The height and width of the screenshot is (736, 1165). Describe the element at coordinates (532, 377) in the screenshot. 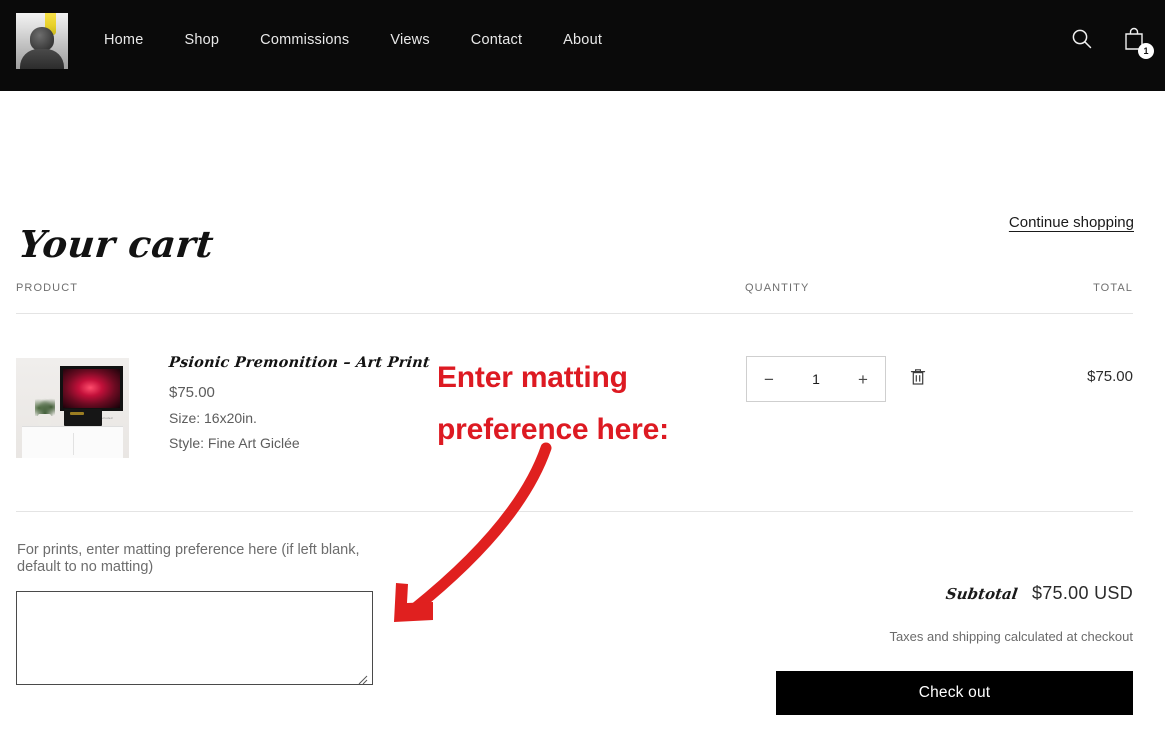

I see `annotation-text-line-1: Enter matting` at that location.